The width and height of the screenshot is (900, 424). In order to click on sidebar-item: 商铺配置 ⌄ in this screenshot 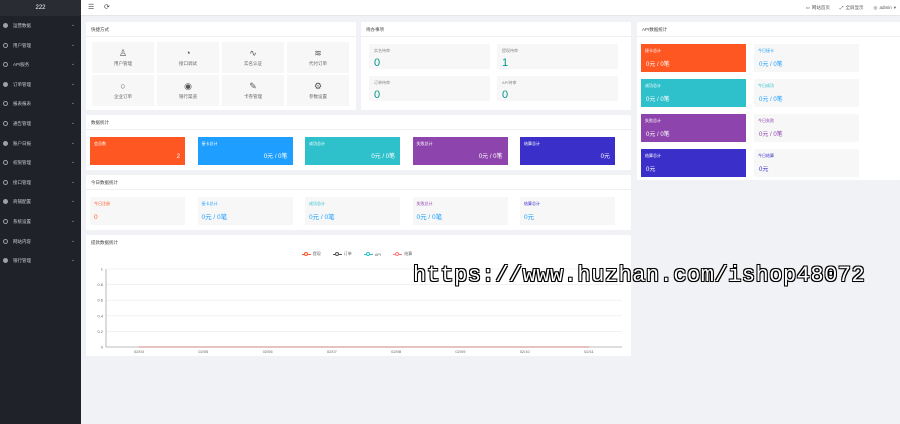, I will do `click(40, 202)`.